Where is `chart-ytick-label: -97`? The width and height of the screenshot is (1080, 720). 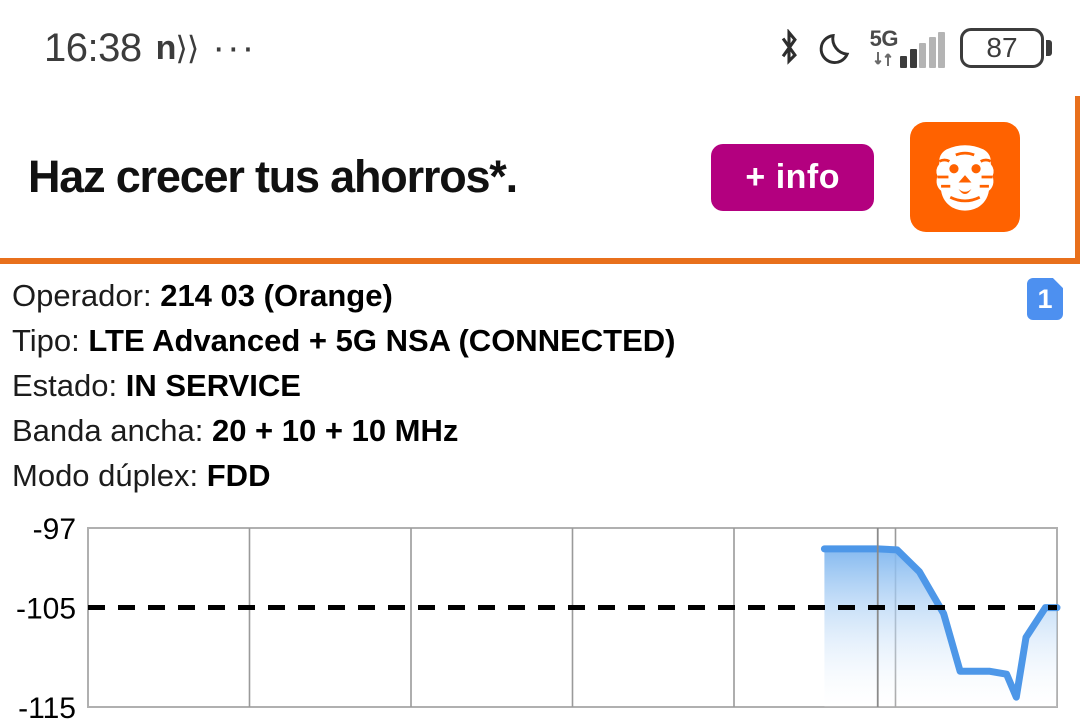 chart-ytick-label: -97 is located at coordinates (54, 529).